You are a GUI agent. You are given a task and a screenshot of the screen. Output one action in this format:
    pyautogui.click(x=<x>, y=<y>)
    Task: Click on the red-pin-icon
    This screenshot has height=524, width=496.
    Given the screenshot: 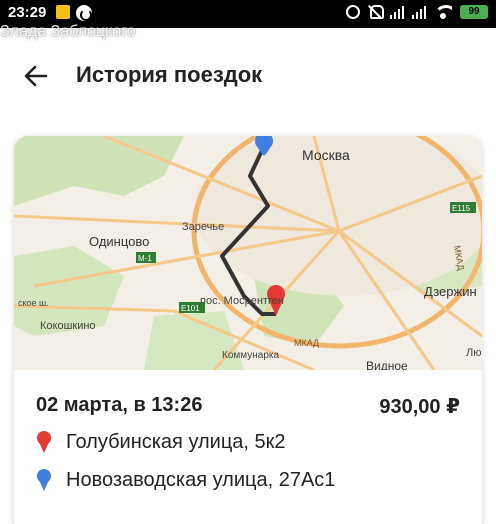 What is the action you would take?
    pyautogui.click(x=44, y=442)
    